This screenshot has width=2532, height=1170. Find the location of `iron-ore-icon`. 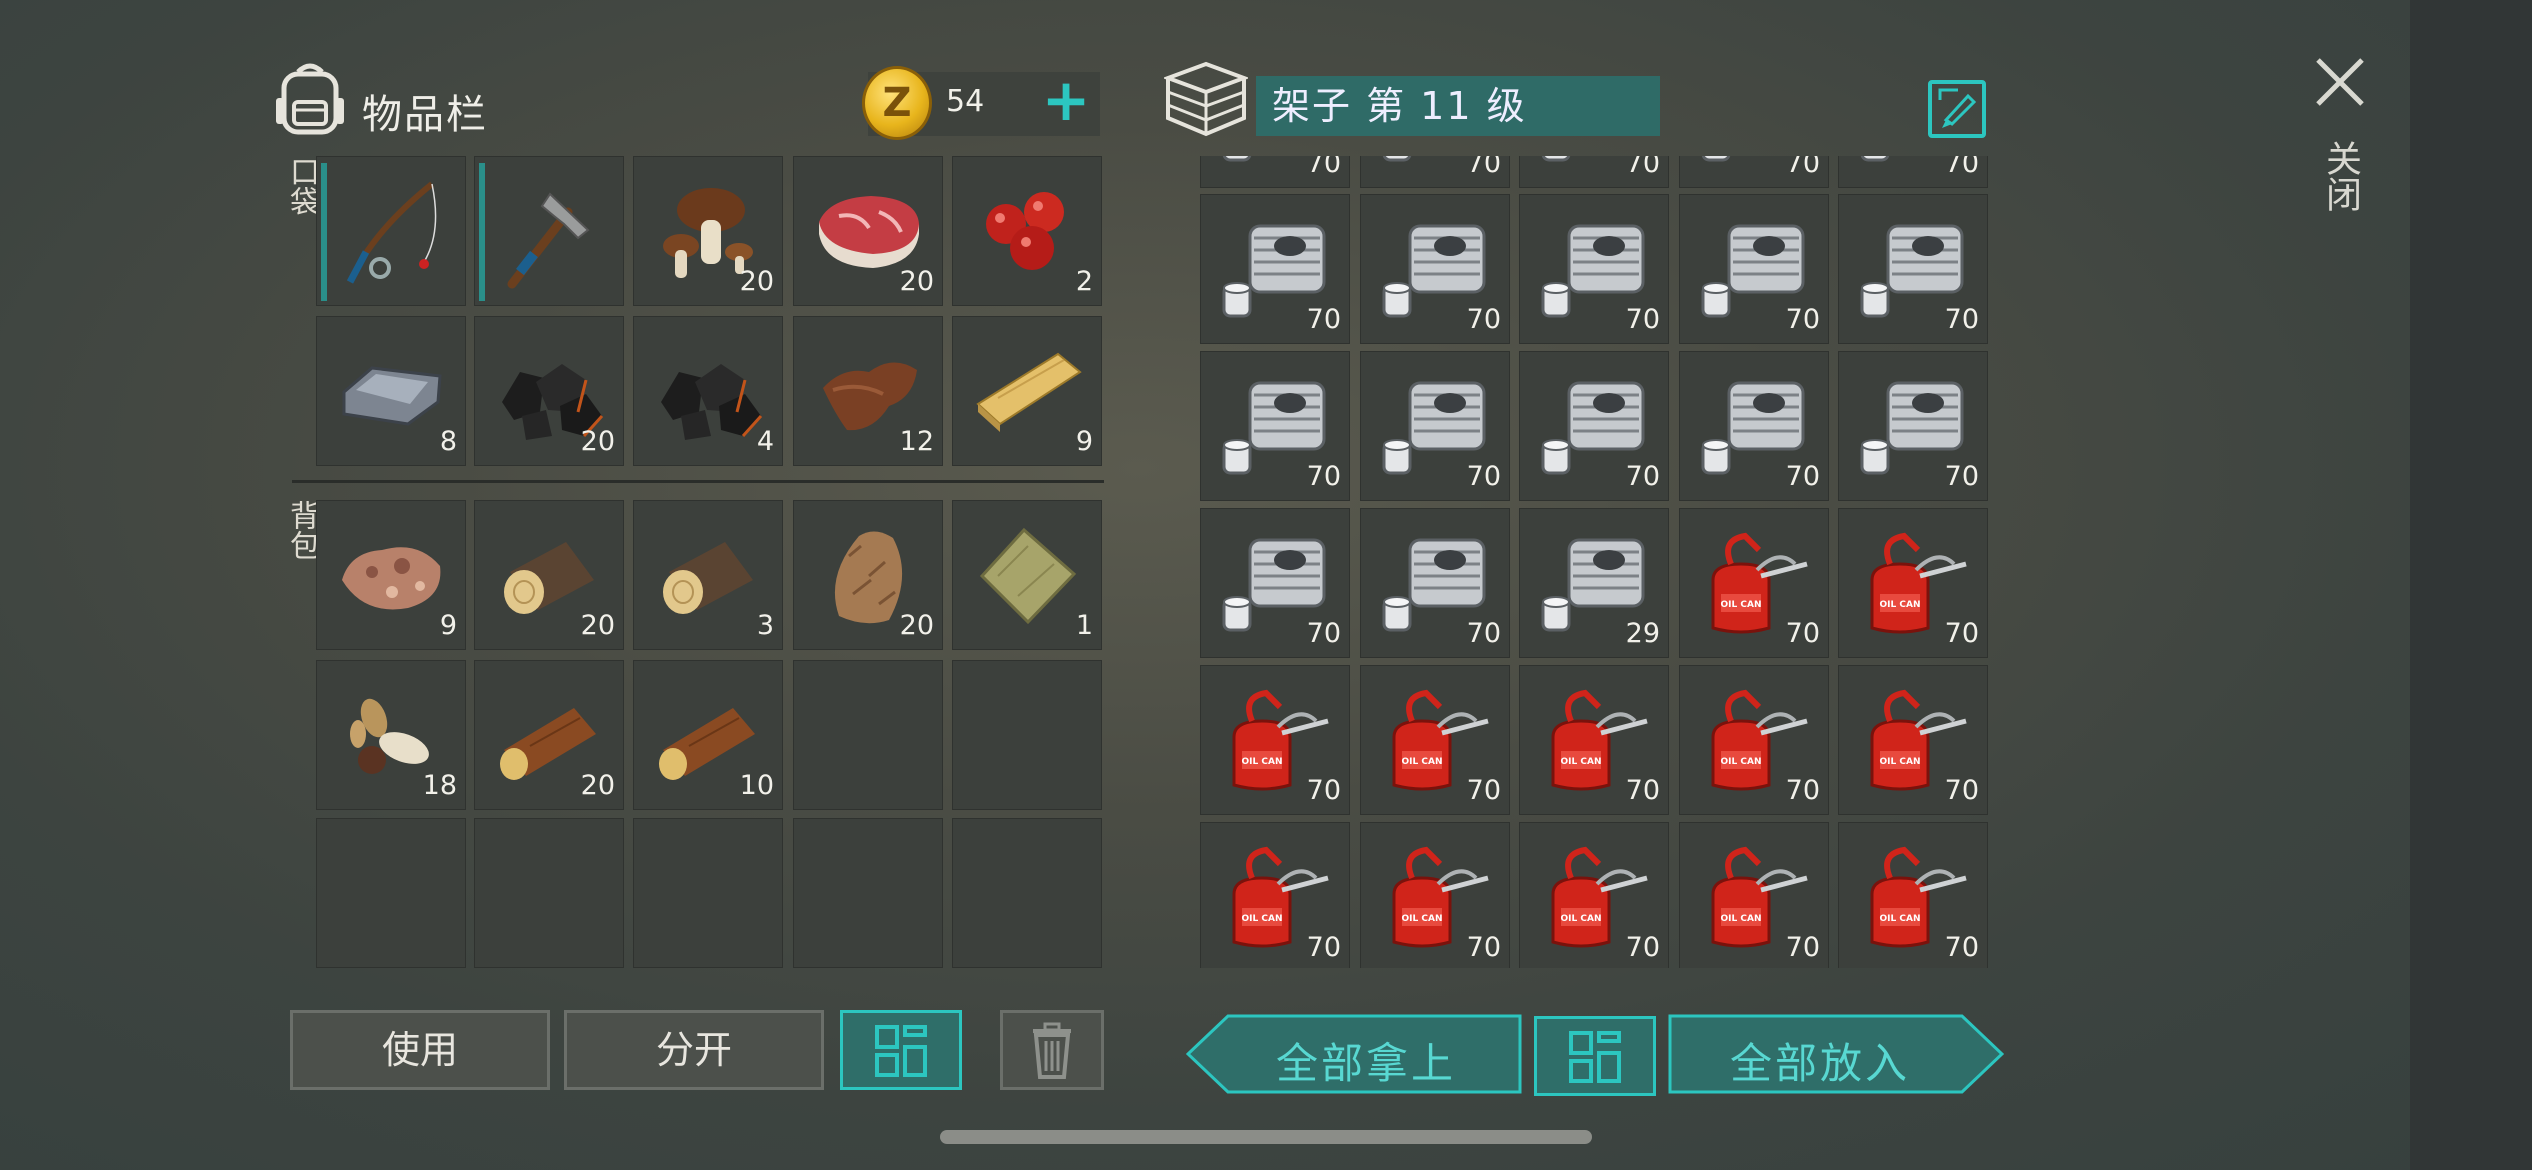

iron-ore-icon is located at coordinates (392, 576).